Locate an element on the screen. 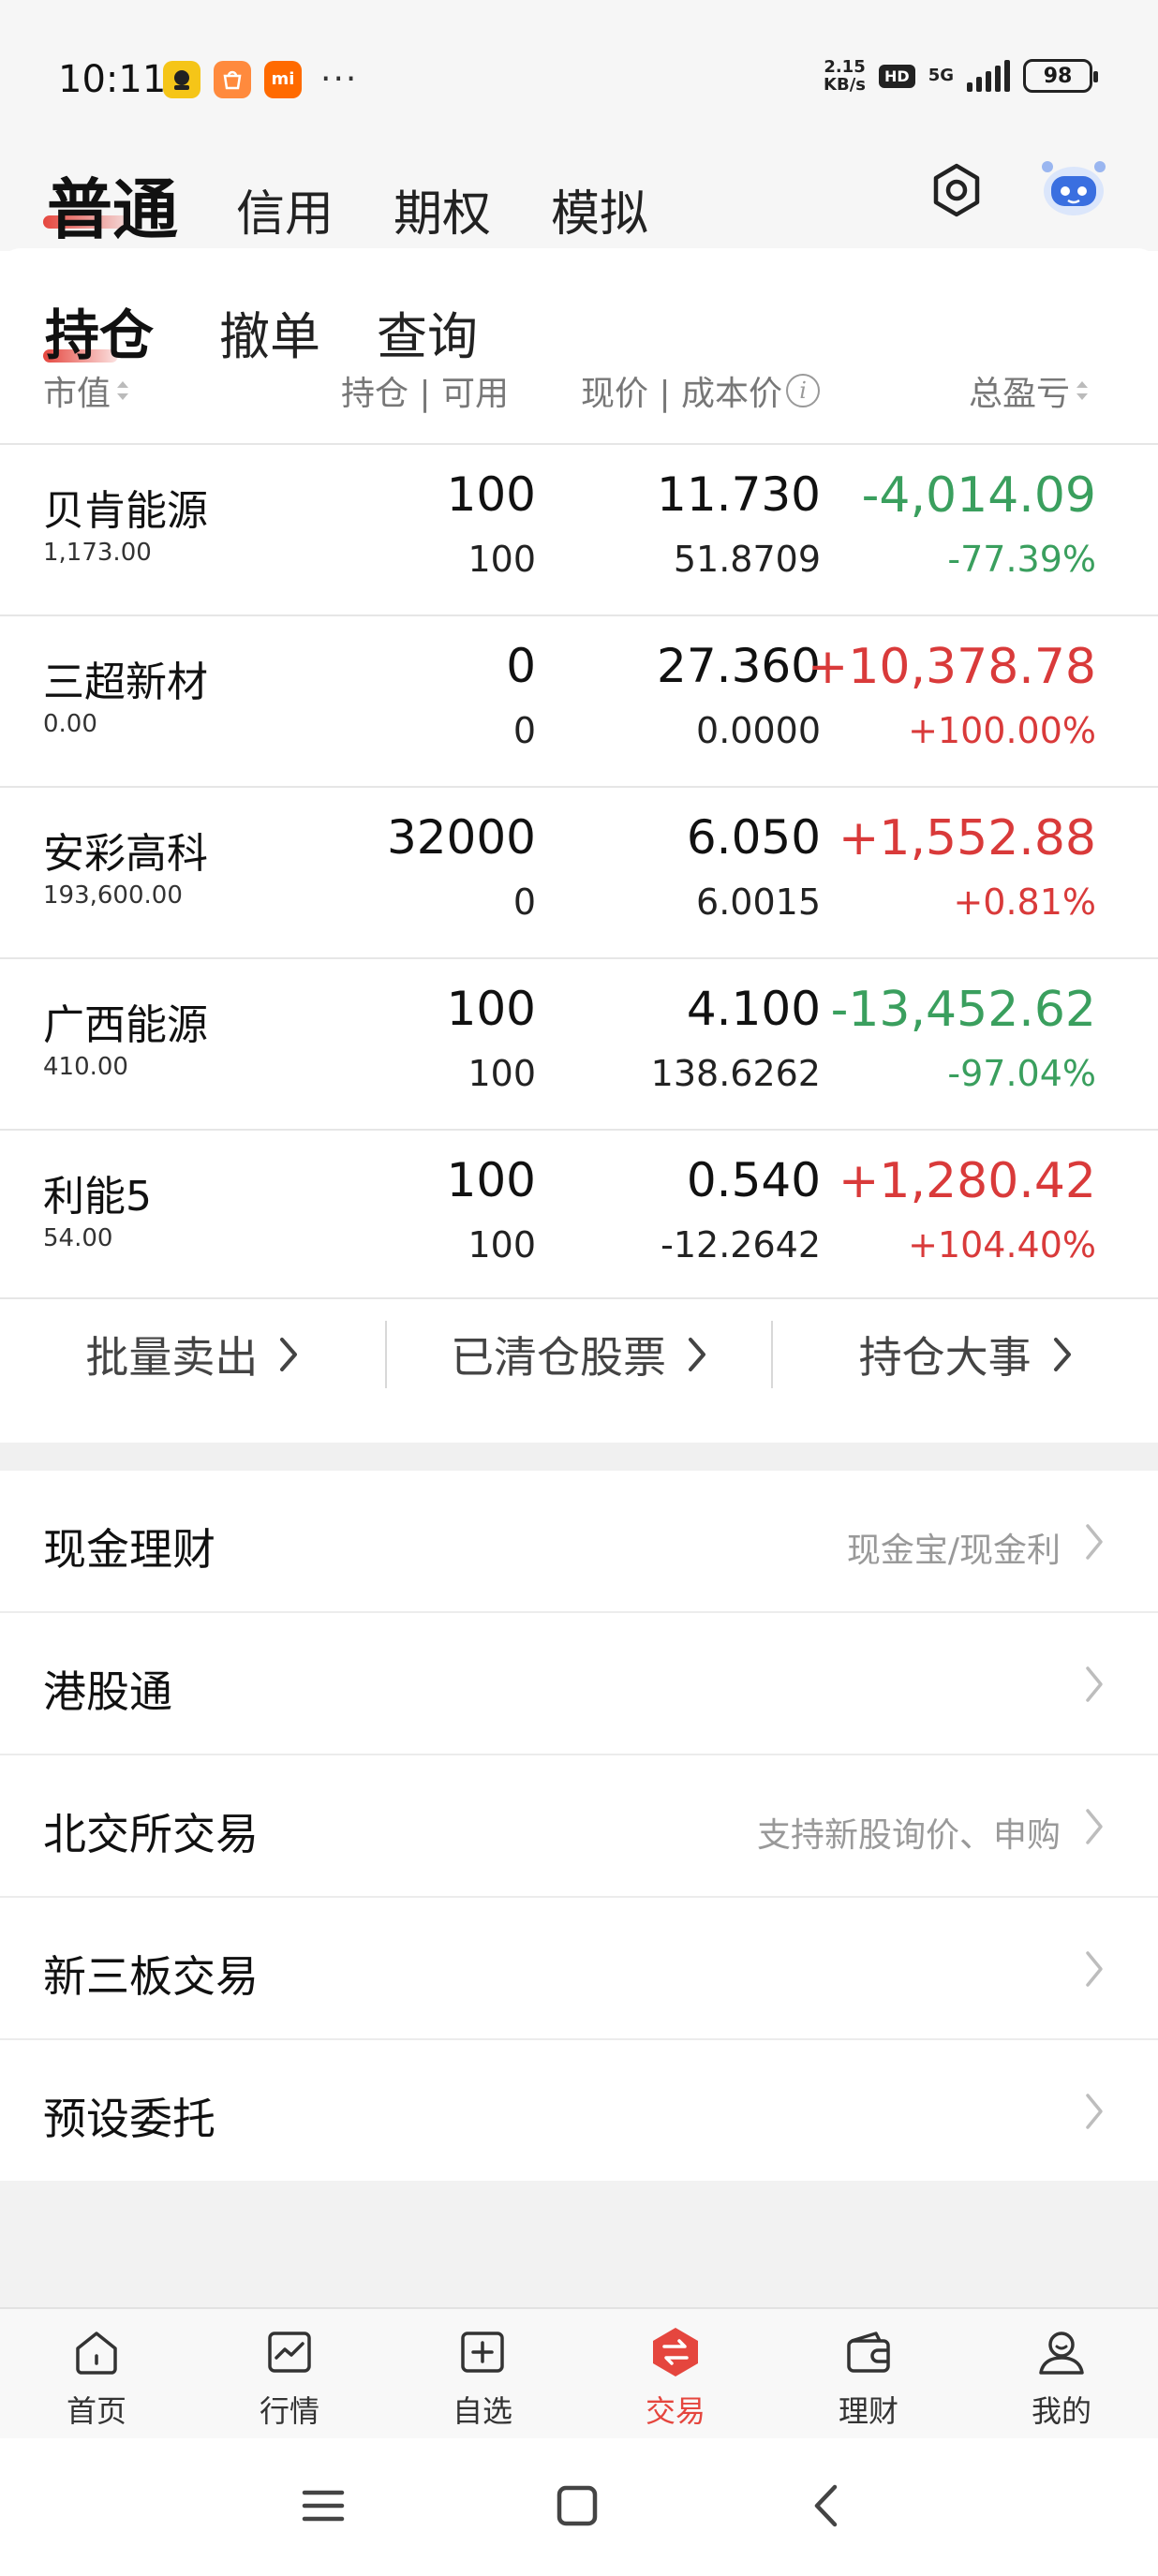 The width and height of the screenshot is (1158, 2576). batch-sell-label: 批量卖出 is located at coordinates (172, 1357).